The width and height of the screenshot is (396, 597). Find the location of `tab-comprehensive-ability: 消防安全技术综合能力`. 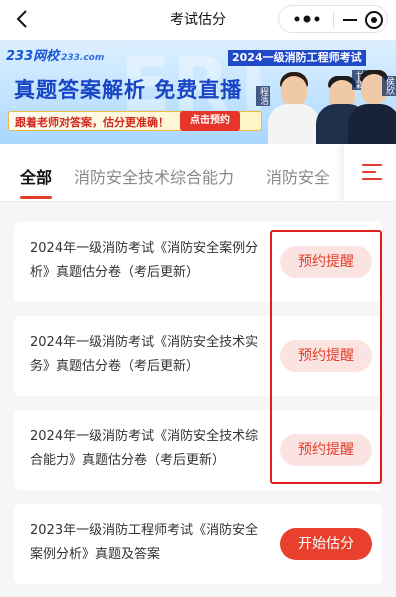

tab-comprehensive-ability: 消防安全技术综合能力 is located at coordinates (154, 176).